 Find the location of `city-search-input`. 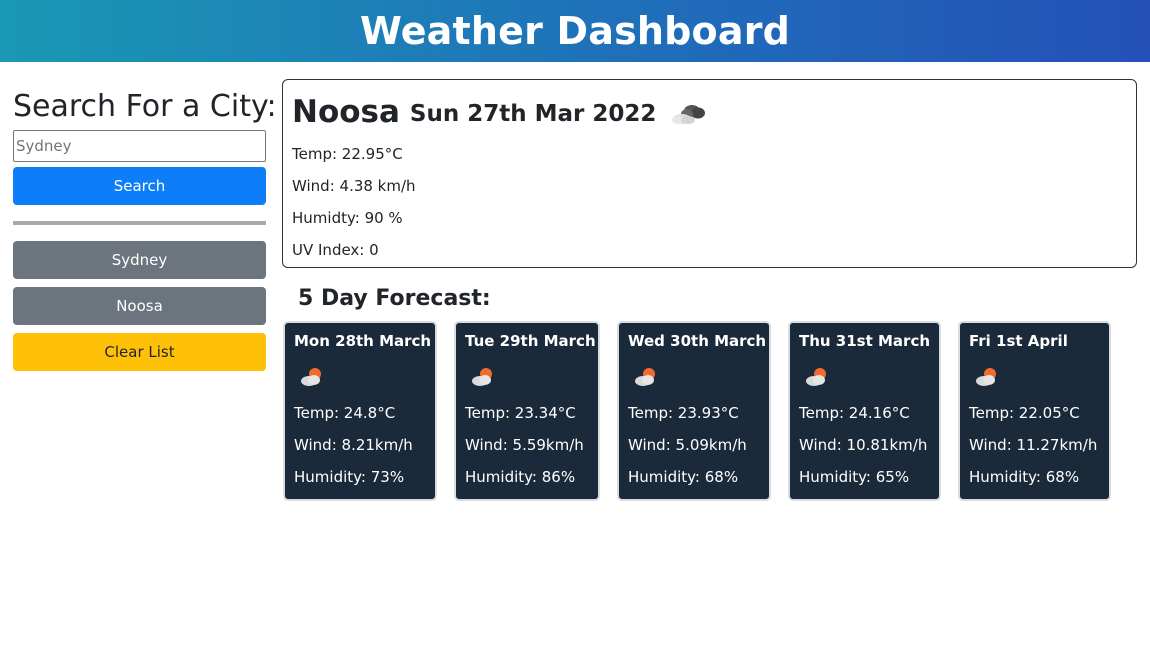

city-search-input is located at coordinates (139, 146).